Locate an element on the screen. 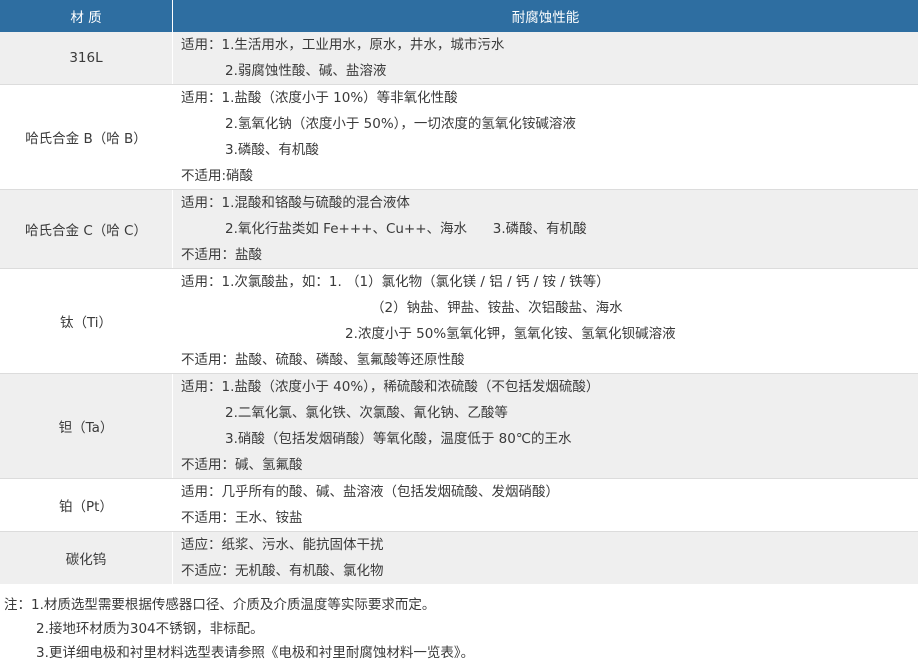  note-line: 3.更详细电极和衬里材料选型表请参照《电极和衬里耐腐蚀材料一览表》。 is located at coordinates (255, 653).